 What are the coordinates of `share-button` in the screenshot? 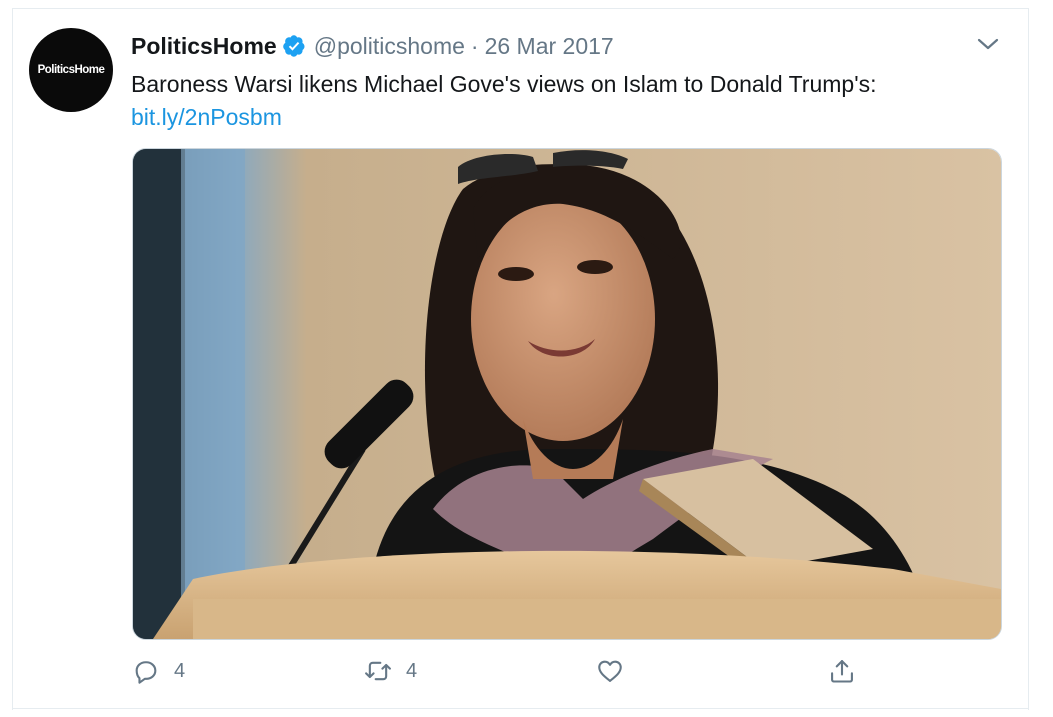 It's located at (842, 671).